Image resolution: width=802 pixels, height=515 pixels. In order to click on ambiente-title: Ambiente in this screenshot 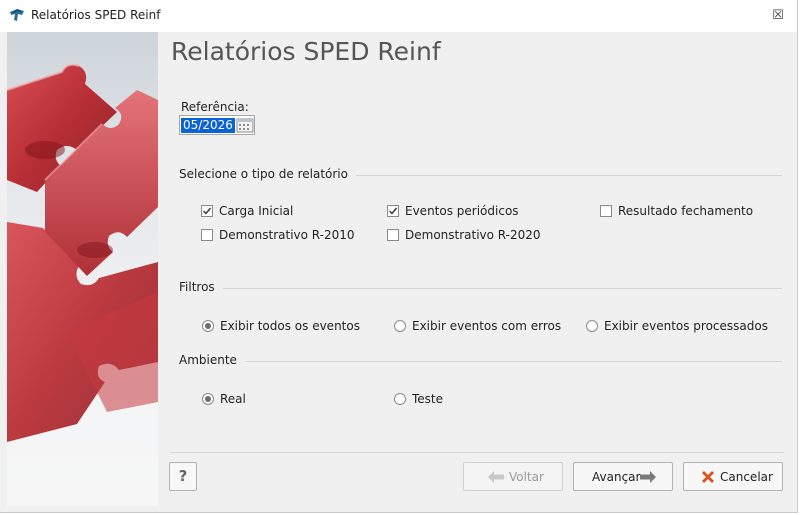, I will do `click(212, 360)`.